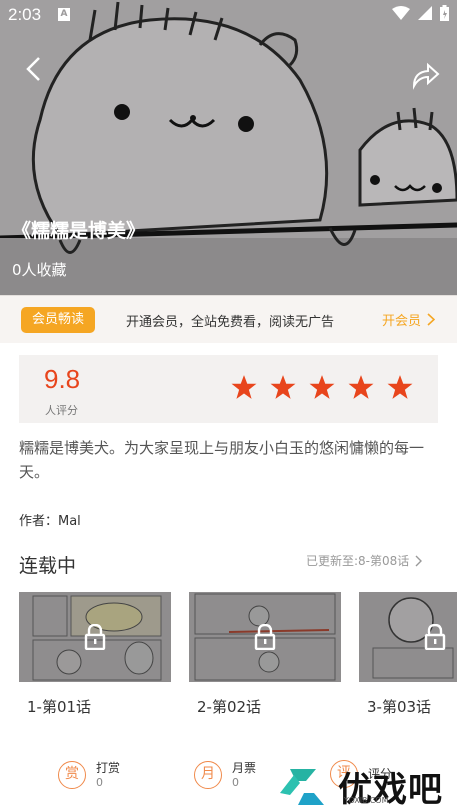  What do you see at coordinates (425, 13) in the screenshot?
I see `signal-icon` at bounding box center [425, 13].